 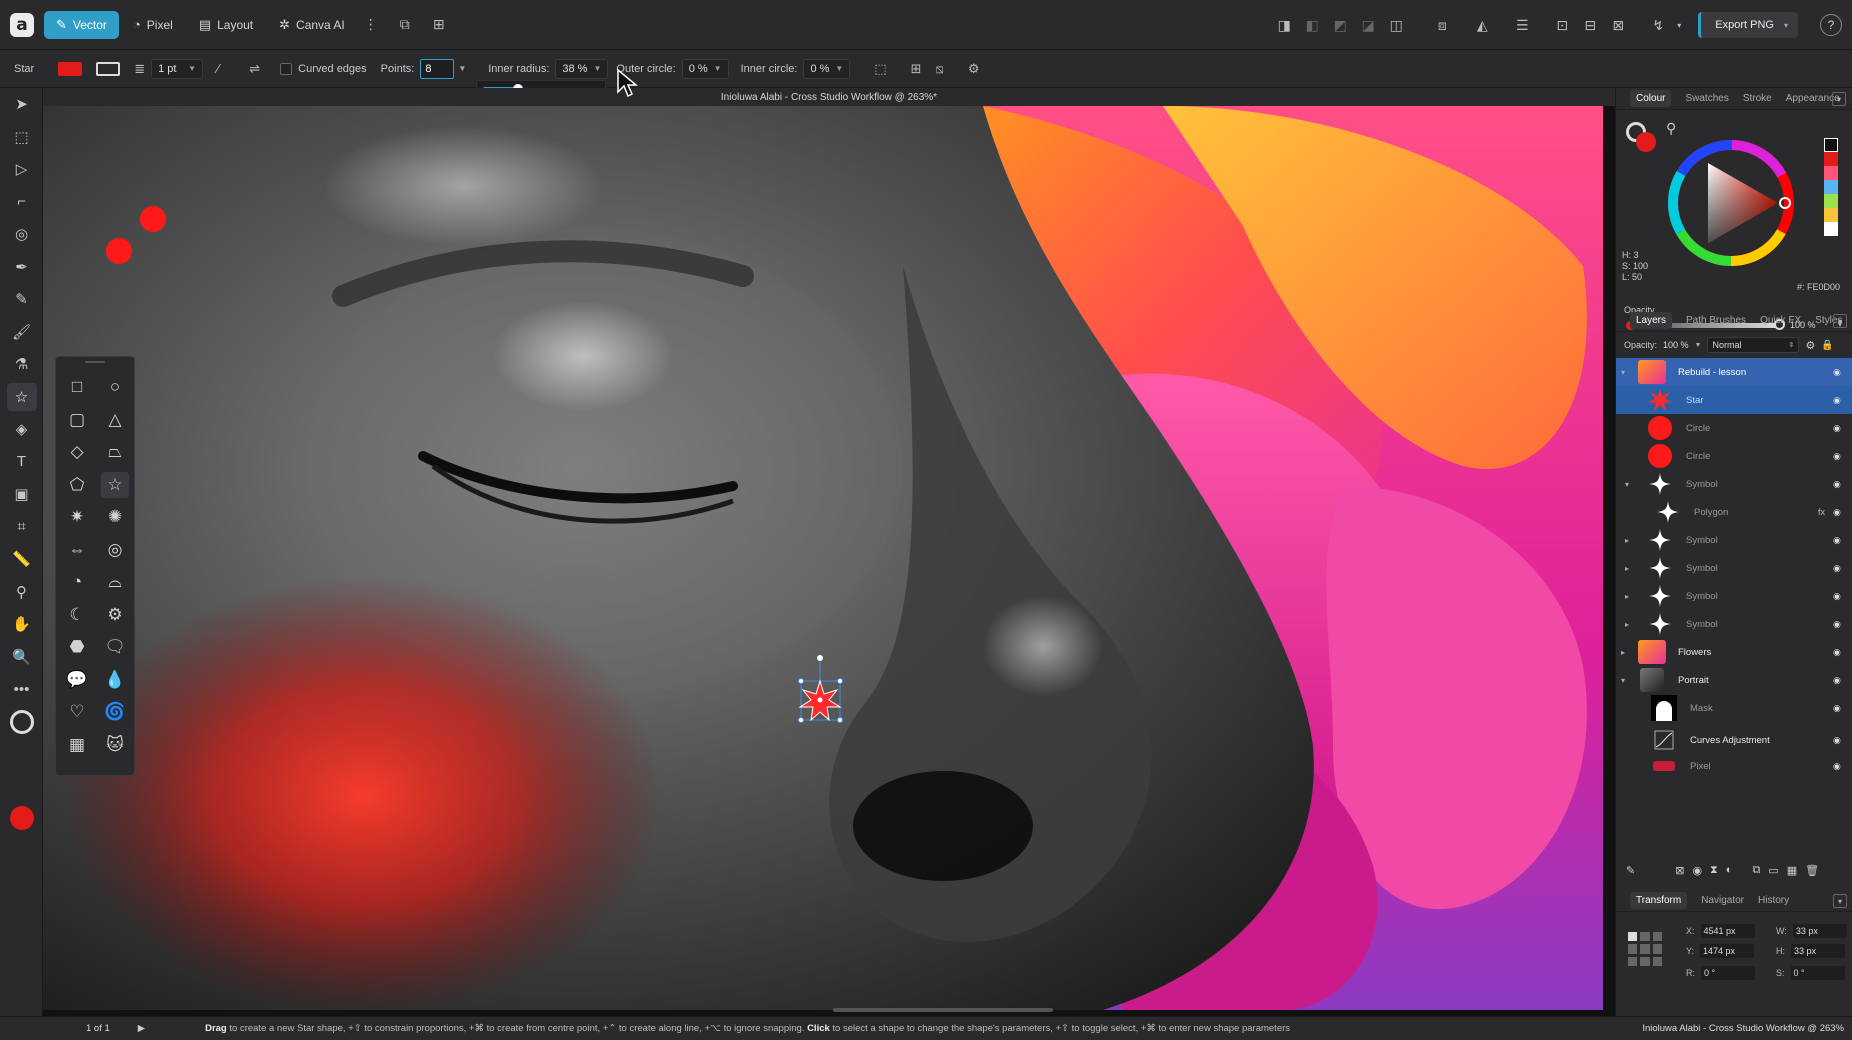 What do you see at coordinates (1734, 740) in the screenshot?
I see `layer-curves-adjustment: Curves Adjustment ◉` at bounding box center [1734, 740].